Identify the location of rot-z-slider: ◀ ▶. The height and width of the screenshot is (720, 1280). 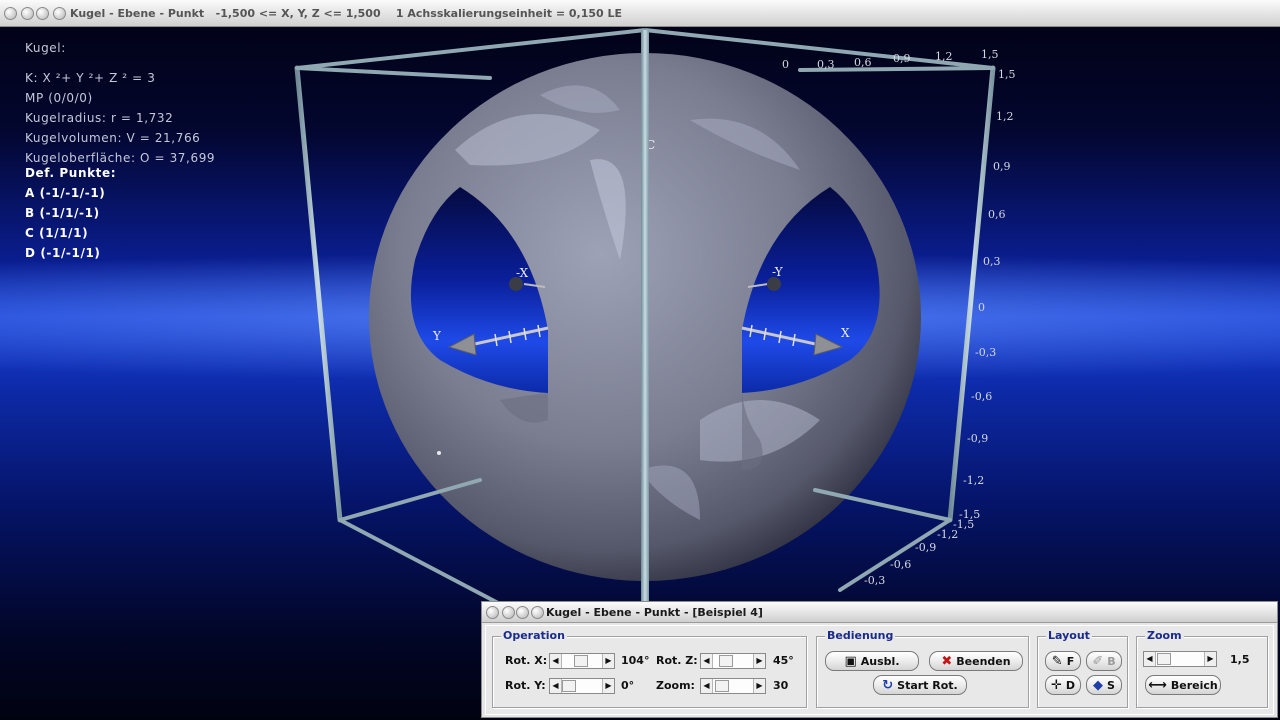
(733, 661).